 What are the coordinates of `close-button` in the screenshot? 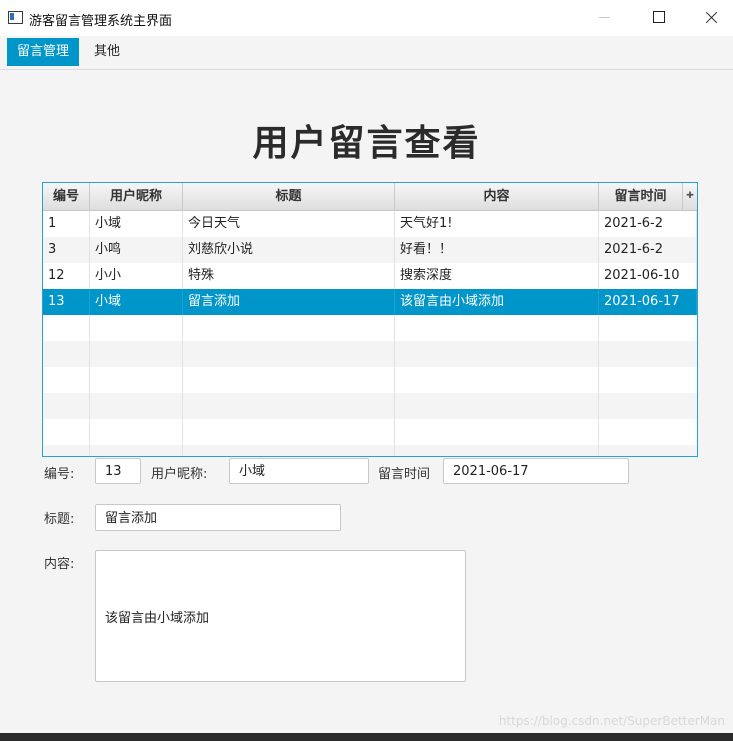 It's located at (710, 18).